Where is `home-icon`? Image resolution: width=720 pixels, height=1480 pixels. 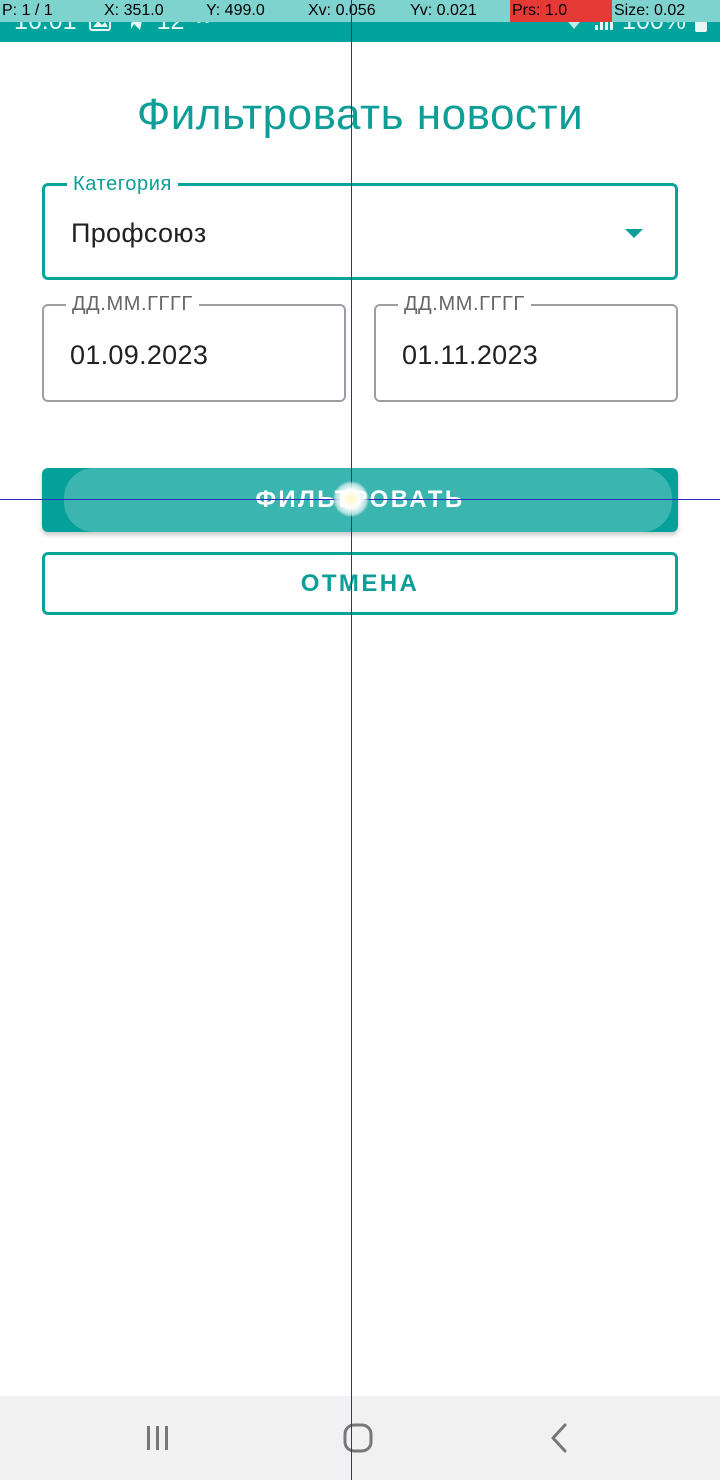 home-icon is located at coordinates (358, 1438).